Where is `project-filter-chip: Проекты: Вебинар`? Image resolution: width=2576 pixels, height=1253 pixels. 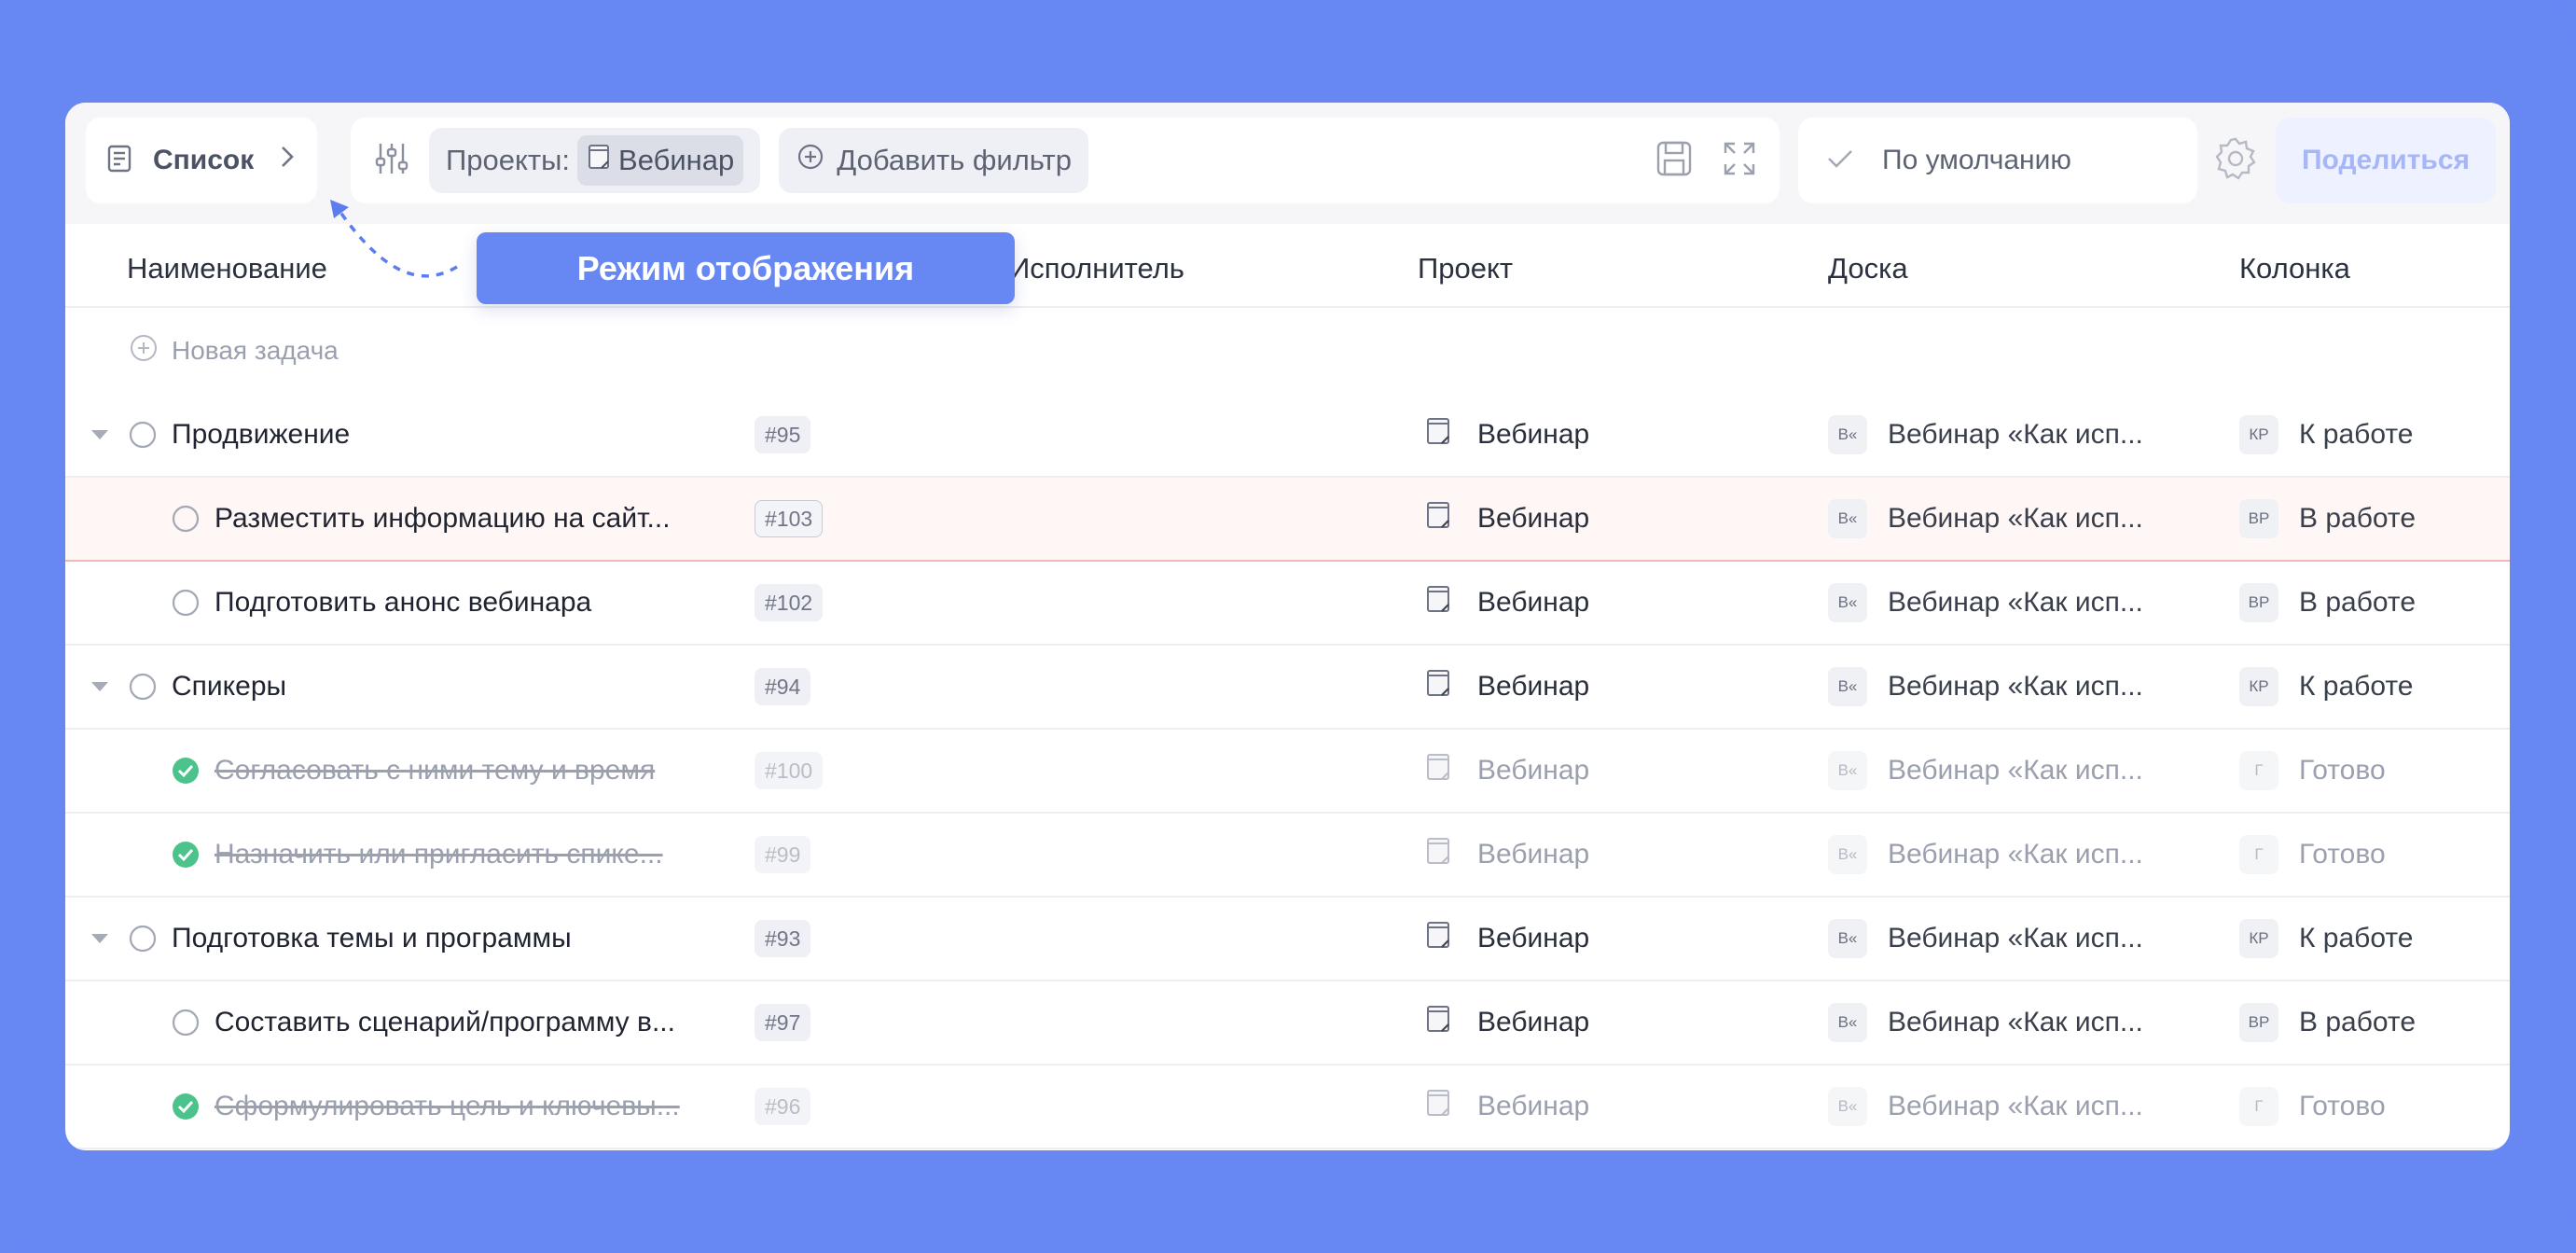 project-filter-chip: Проекты: Вебинар is located at coordinates (595, 160).